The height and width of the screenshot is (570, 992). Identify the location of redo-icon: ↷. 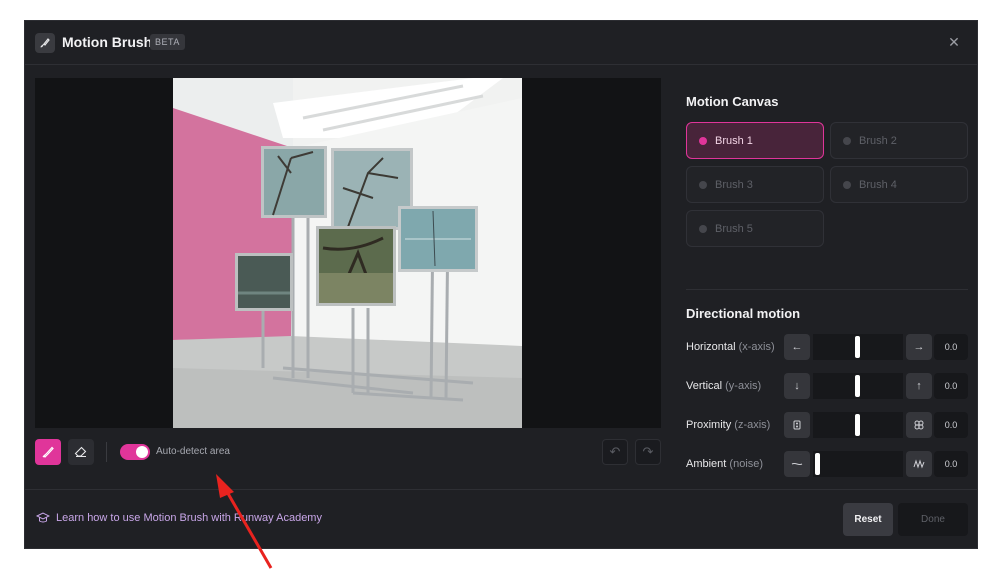
(648, 452).